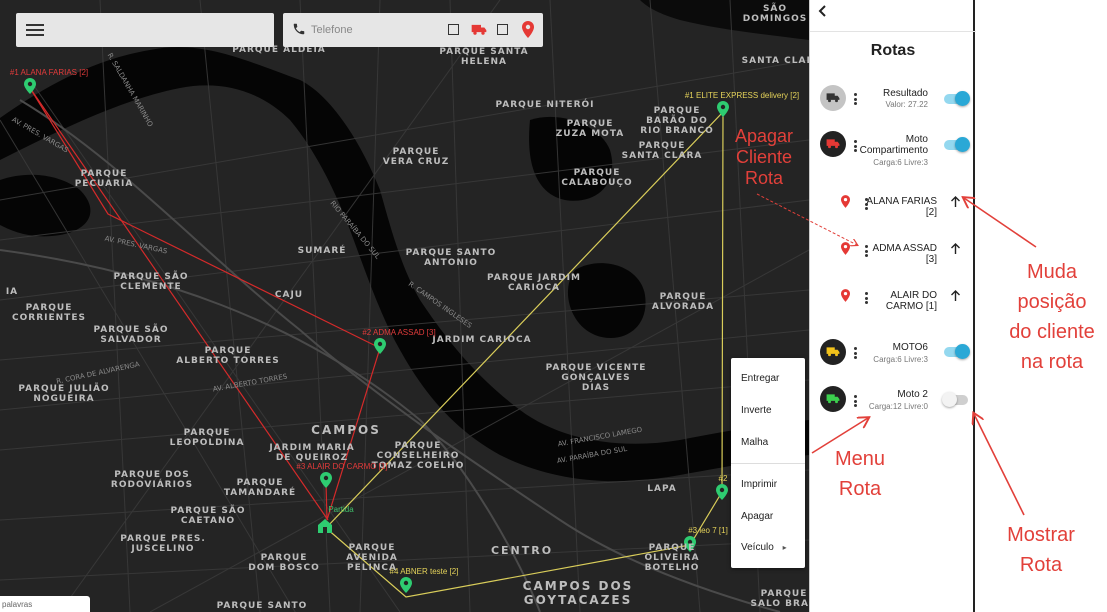 This screenshot has height=612, width=1107. What do you see at coordinates (590, 129) in the screenshot?
I see `map-label: PARQUE ZUZA MOTA` at bounding box center [590, 129].